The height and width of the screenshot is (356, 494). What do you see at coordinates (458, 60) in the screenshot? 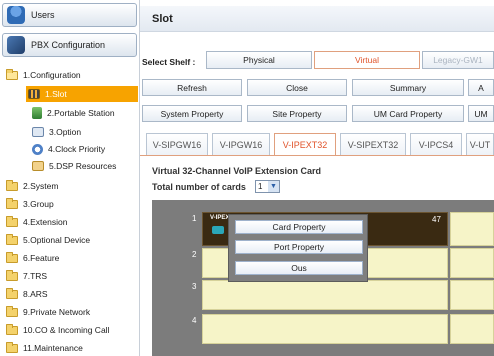
I see `shelf-legacy-gw1-button: Legacy-GW1` at bounding box center [458, 60].